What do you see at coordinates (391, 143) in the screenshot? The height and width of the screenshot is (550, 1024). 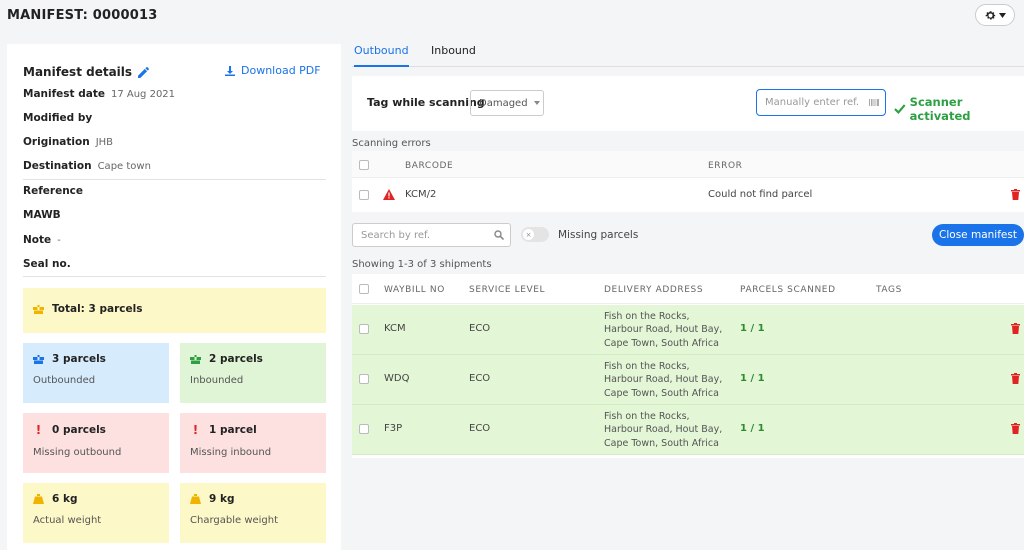 I see `scanning-errors-heading: Scanning errors` at bounding box center [391, 143].